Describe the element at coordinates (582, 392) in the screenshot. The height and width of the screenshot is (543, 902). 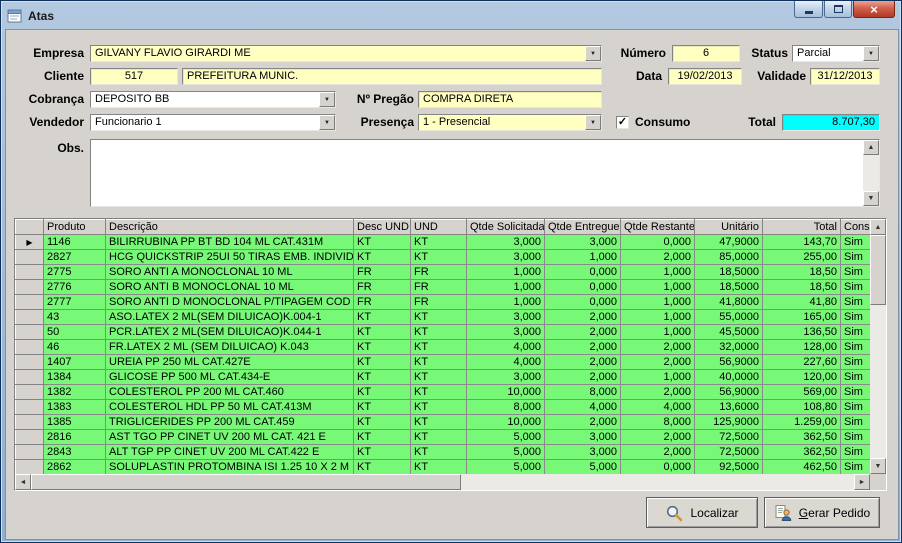
I see `table-cell: 8,000` at that location.